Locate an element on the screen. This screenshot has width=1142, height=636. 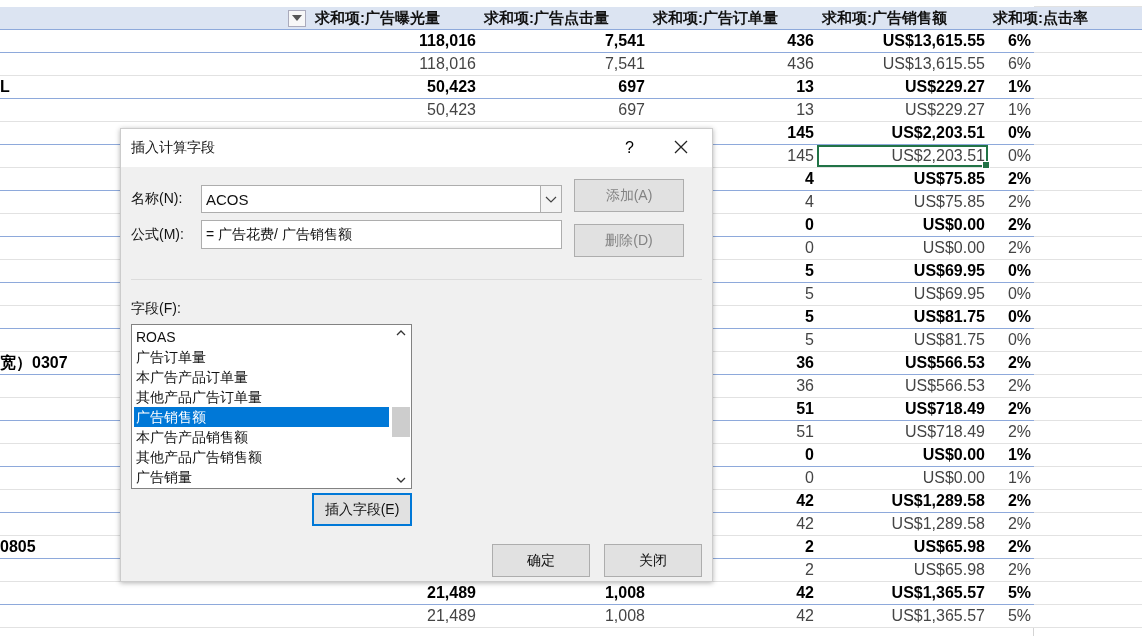
table-cell: 697 is located at coordinates (631, 110).